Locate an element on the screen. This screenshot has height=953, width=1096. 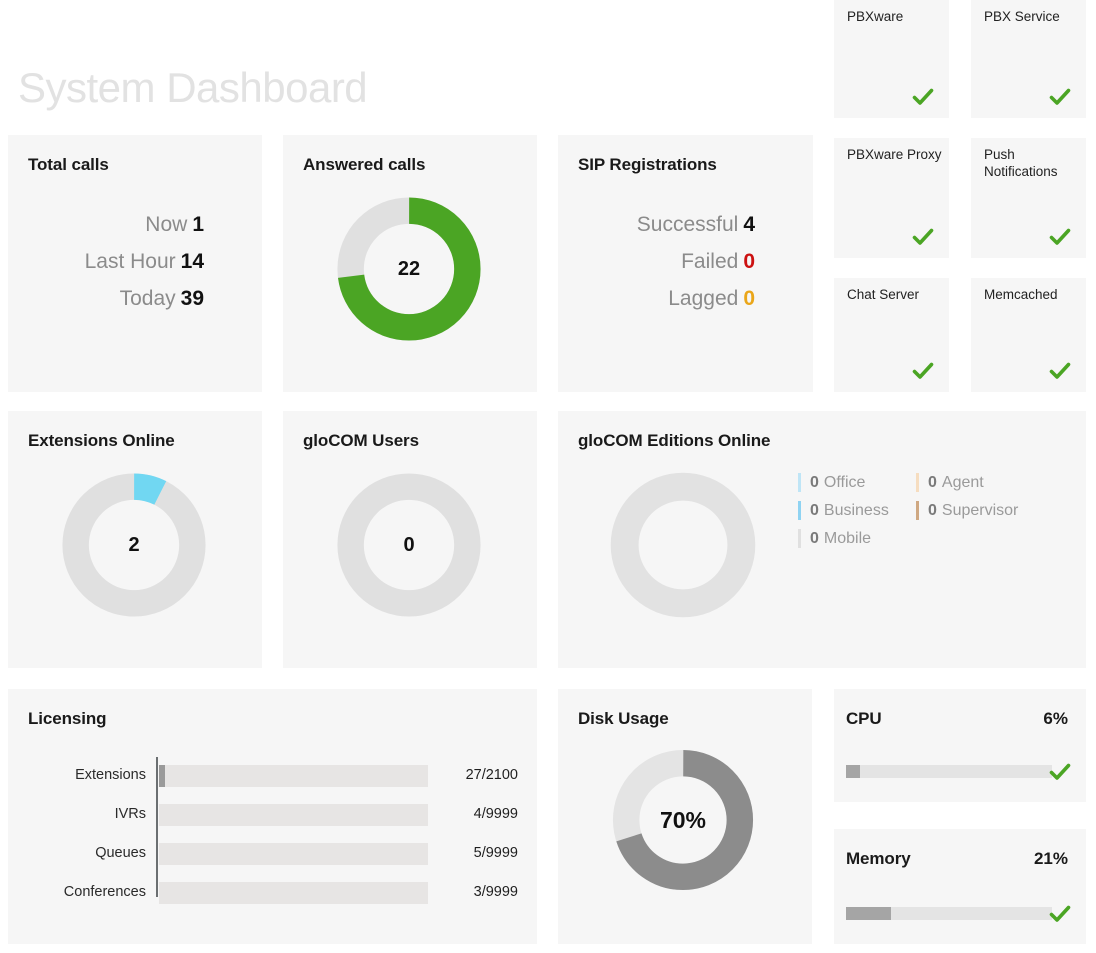
glocom-editions-donut is located at coordinates (683, 545).